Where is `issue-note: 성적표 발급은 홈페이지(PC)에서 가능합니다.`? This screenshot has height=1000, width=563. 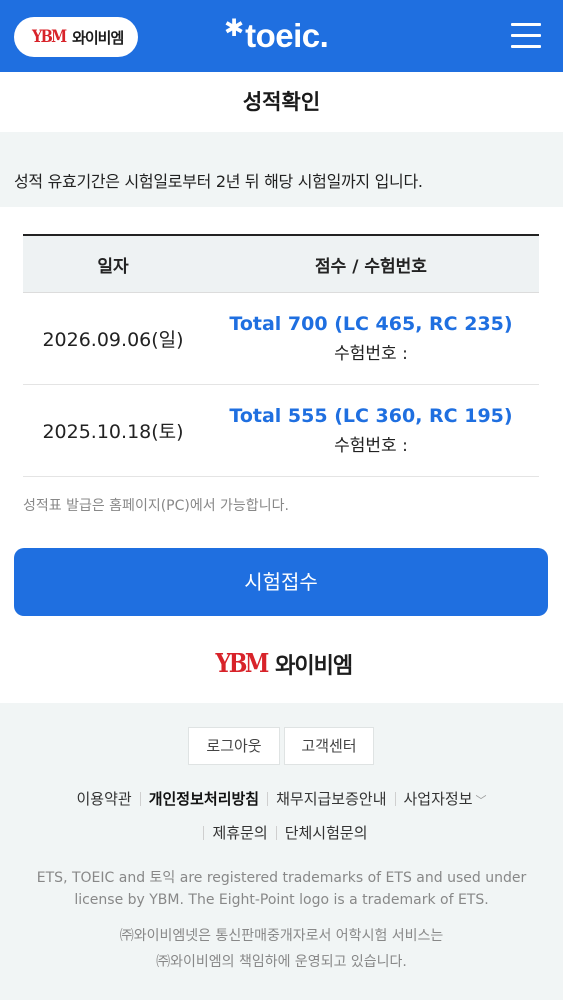 issue-note: 성적표 발급은 홈페이지(PC)에서 가능합니다. is located at coordinates (156, 506).